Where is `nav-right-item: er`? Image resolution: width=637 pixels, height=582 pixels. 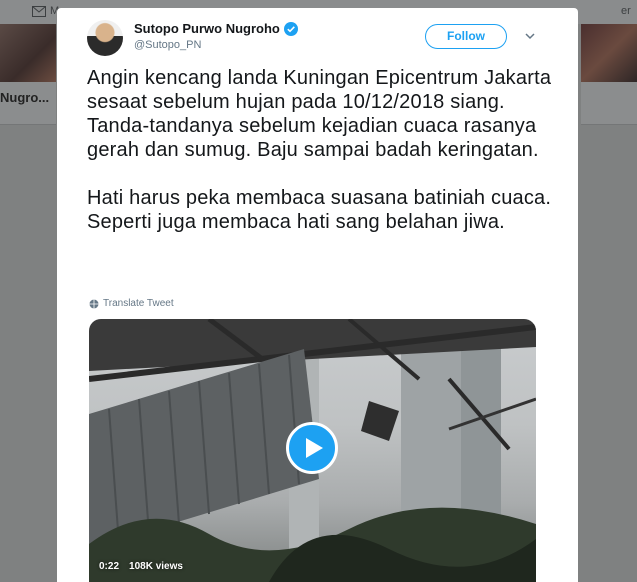 nav-right-item: er is located at coordinates (626, 11).